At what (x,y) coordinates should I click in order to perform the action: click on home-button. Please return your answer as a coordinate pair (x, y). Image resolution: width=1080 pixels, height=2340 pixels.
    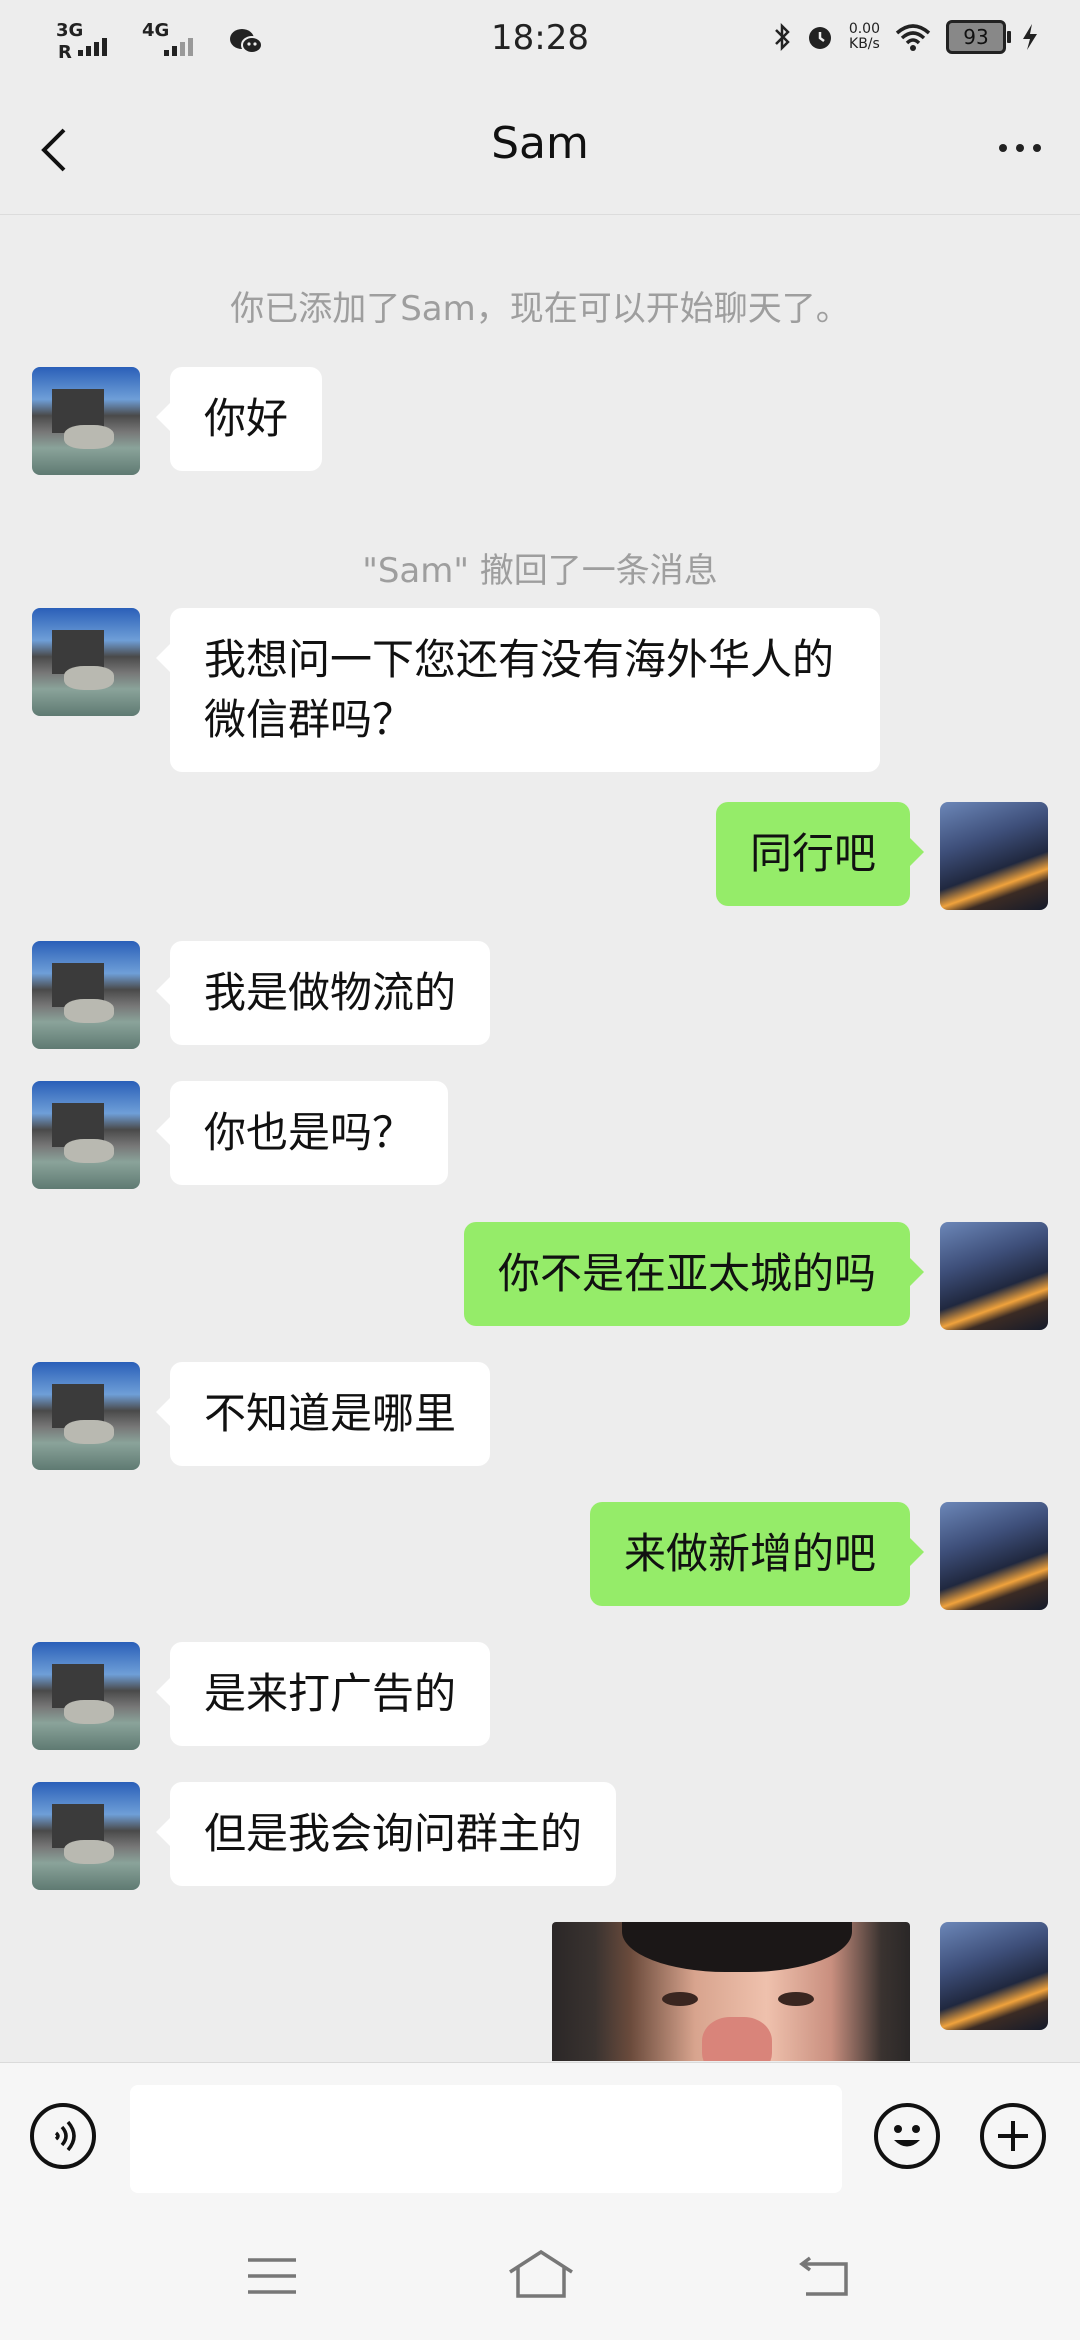
    Looking at the image, I should click on (541, 2274).